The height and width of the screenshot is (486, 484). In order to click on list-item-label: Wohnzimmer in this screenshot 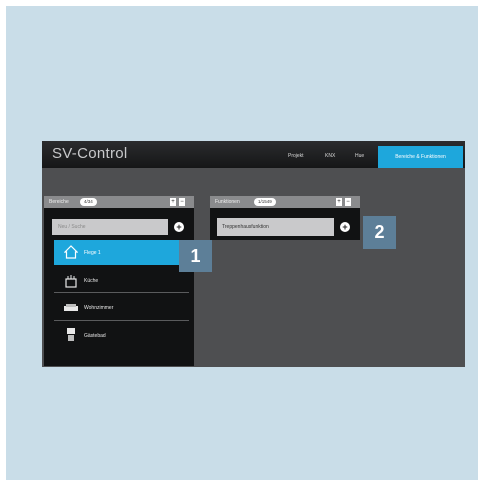, I will do `click(99, 308)`.